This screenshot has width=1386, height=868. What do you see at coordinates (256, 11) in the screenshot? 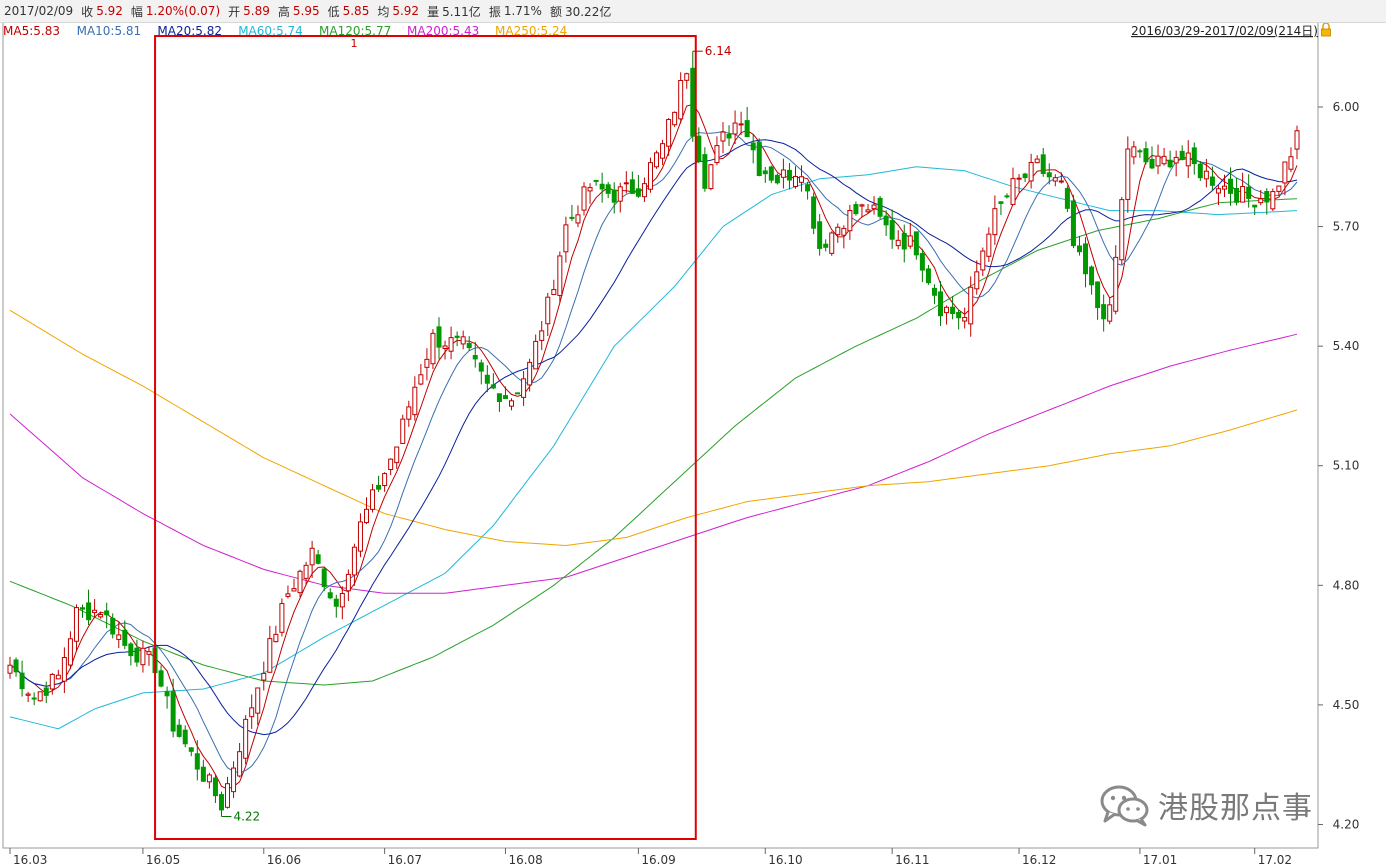
I see `open-value: 5.89` at bounding box center [256, 11].